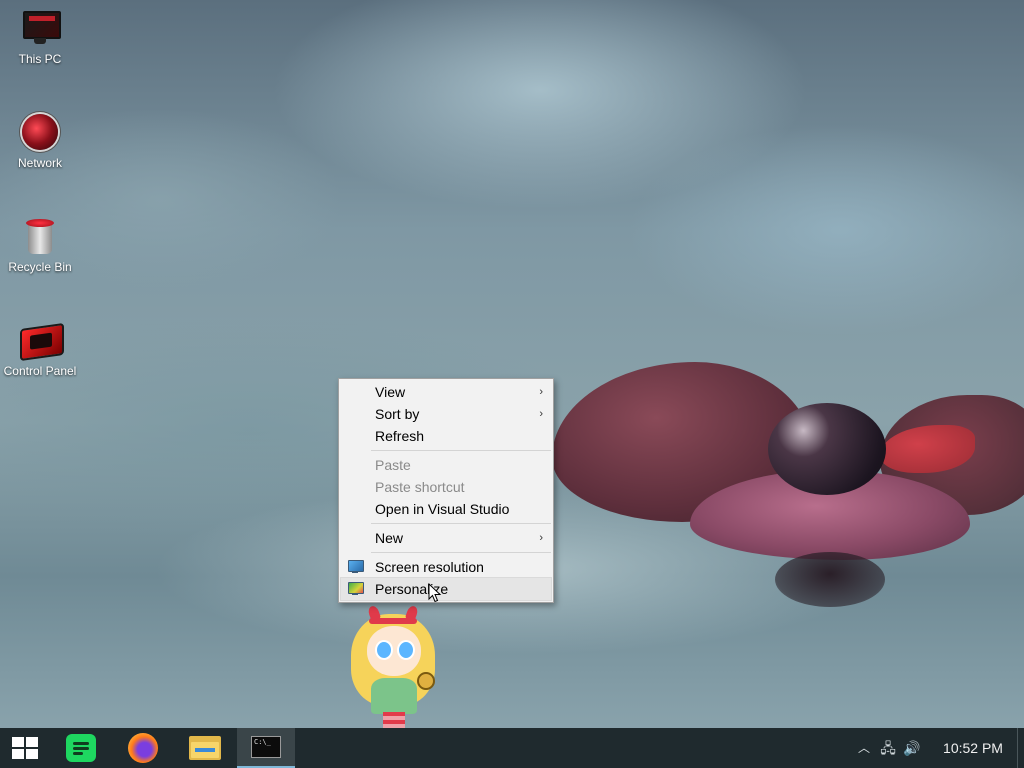 The image size is (1024, 768). What do you see at coordinates (446, 465) in the screenshot?
I see `menu-item-paste: Paste` at bounding box center [446, 465].